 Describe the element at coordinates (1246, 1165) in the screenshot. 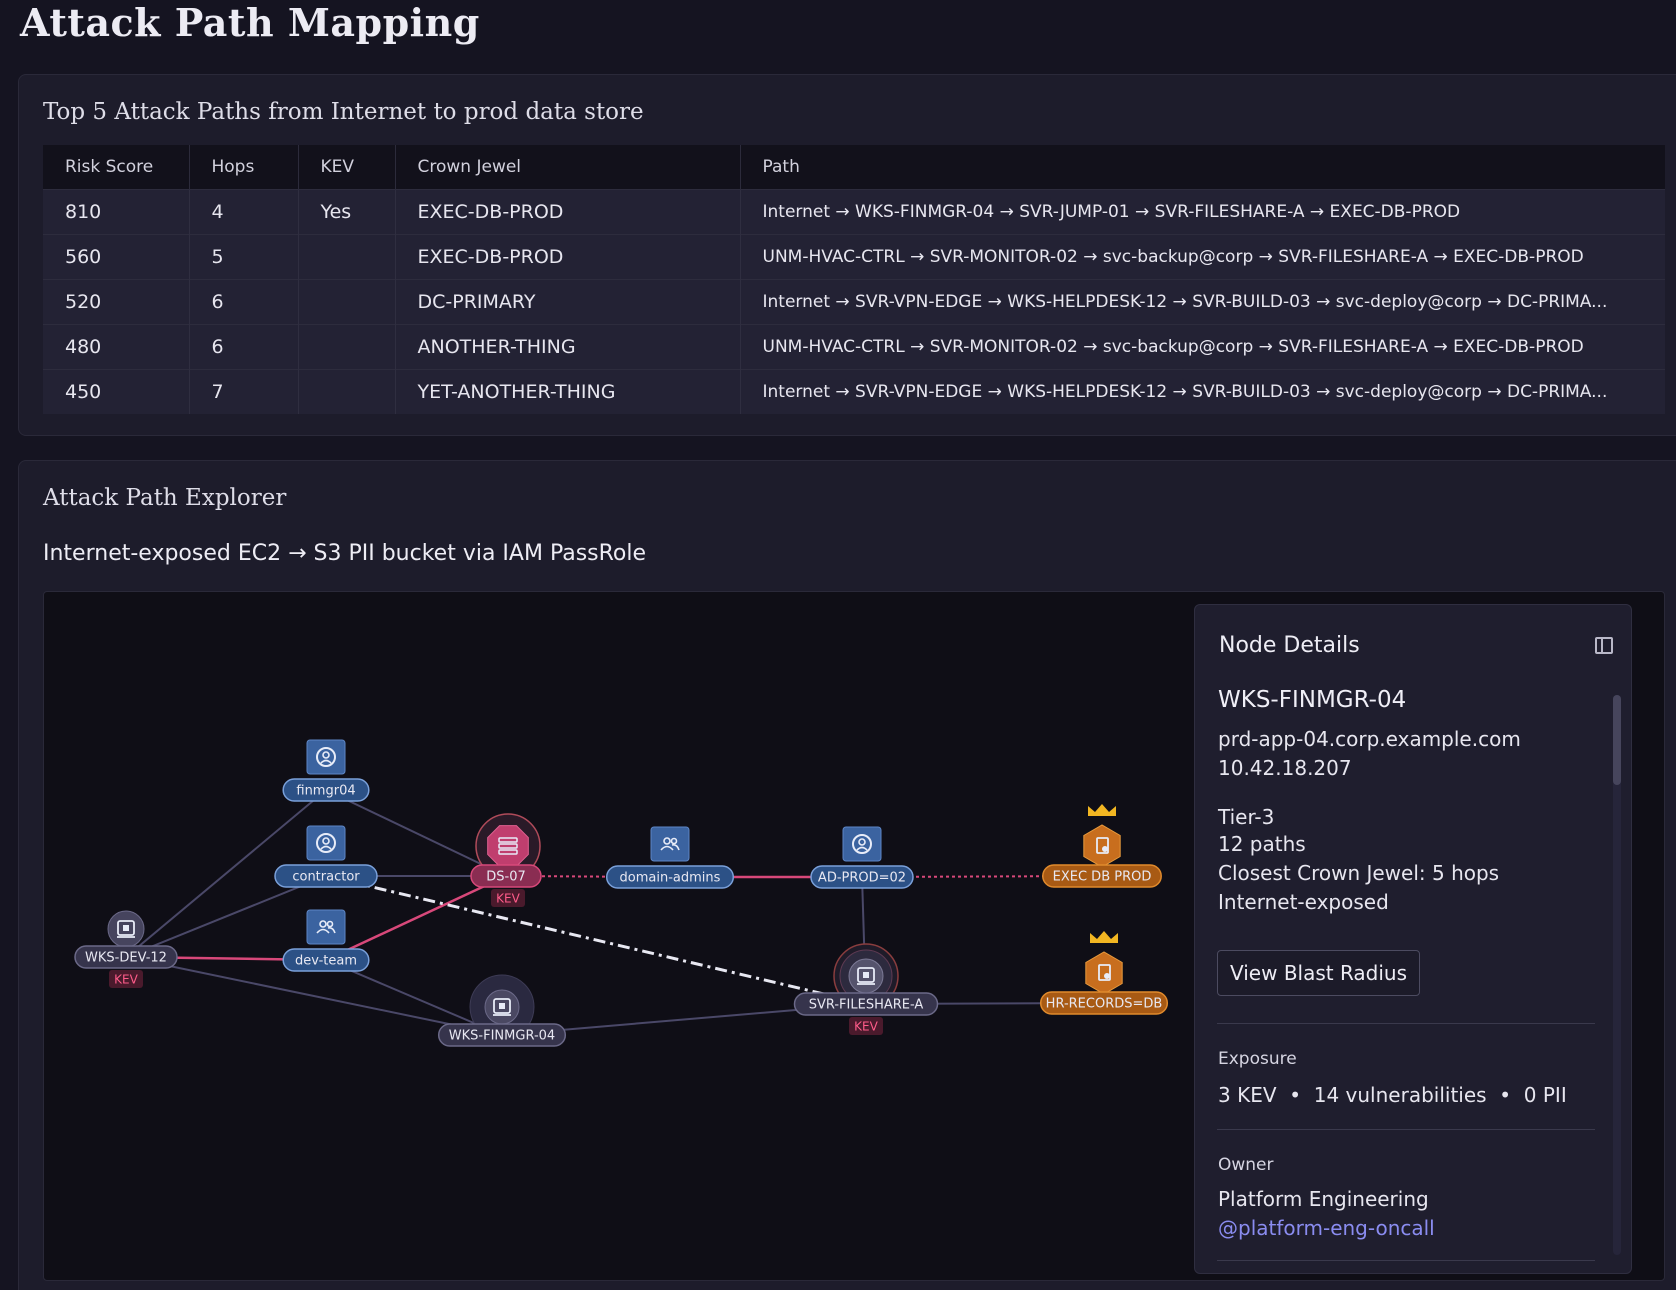

I see `owner-label: Owner` at that location.